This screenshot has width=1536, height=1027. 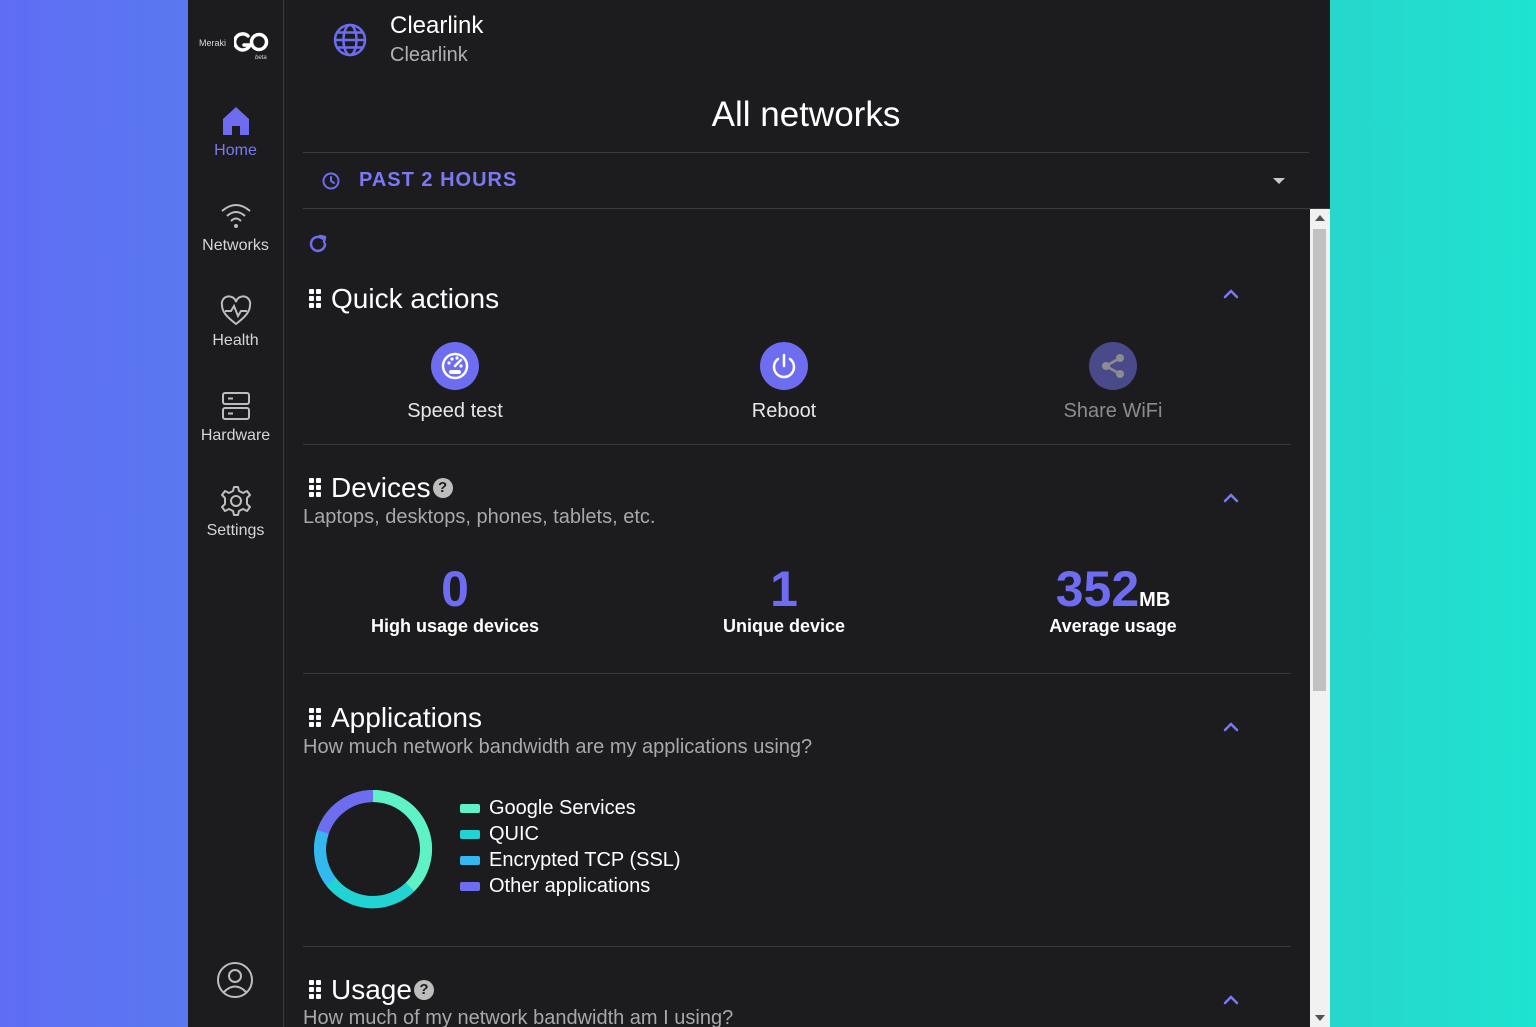 What do you see at coordinates (806, 180) in the screenshot?
I see `time-range-dropdown: PAST 2 HOURS` at bounding box center [806, 180].